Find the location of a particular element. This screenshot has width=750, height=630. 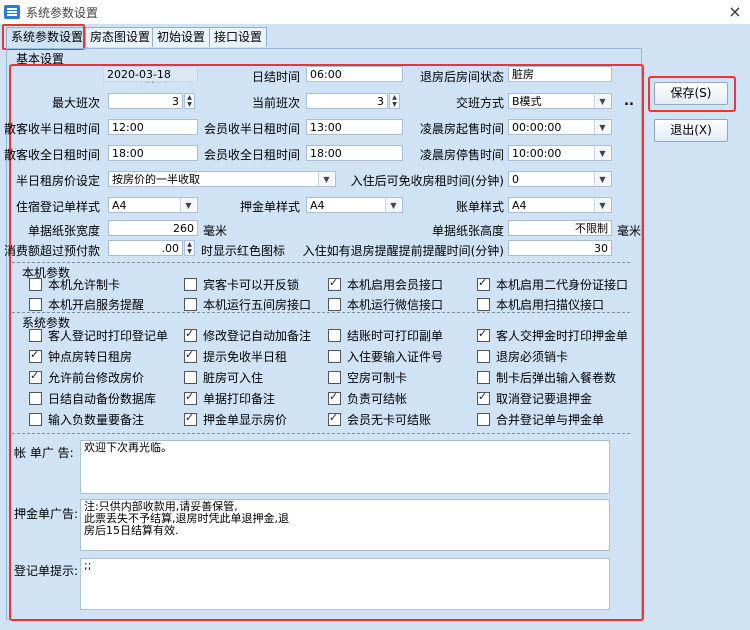

halfday-price-select: 按房价的一半收取 ▼ is located at coordinates (222, 179).